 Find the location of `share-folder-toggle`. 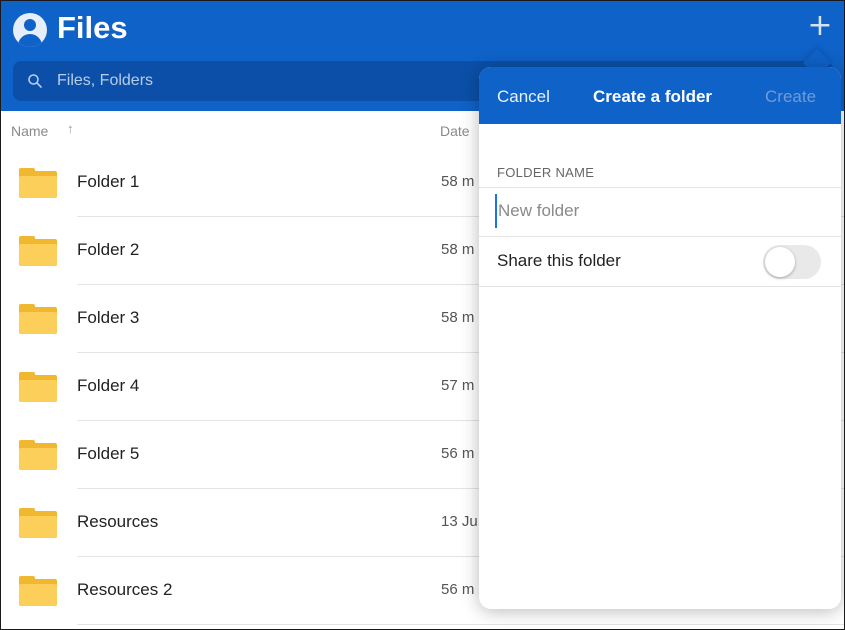

share-folder-toggle is located at coordinates (792, 262).